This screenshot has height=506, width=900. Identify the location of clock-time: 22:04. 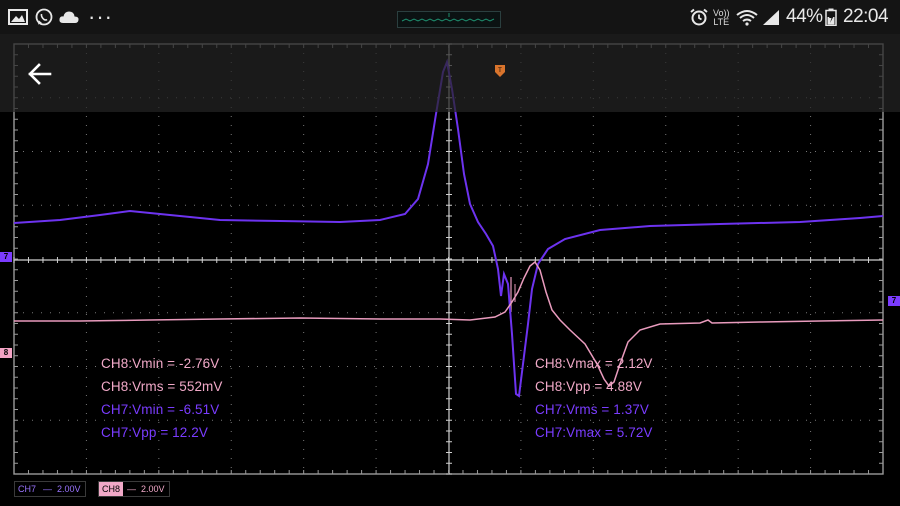
(866, 16).